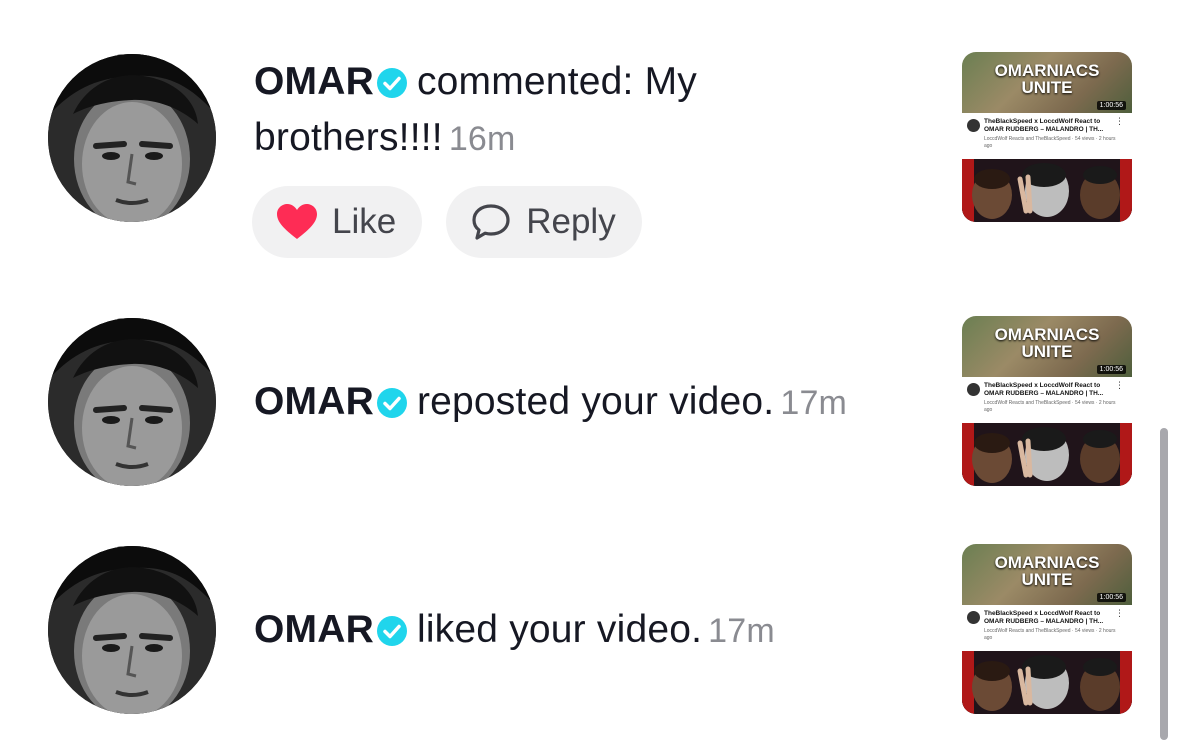 The image size is (1179, 740). I want to click on action-text: liked your video., so click(559, 629).